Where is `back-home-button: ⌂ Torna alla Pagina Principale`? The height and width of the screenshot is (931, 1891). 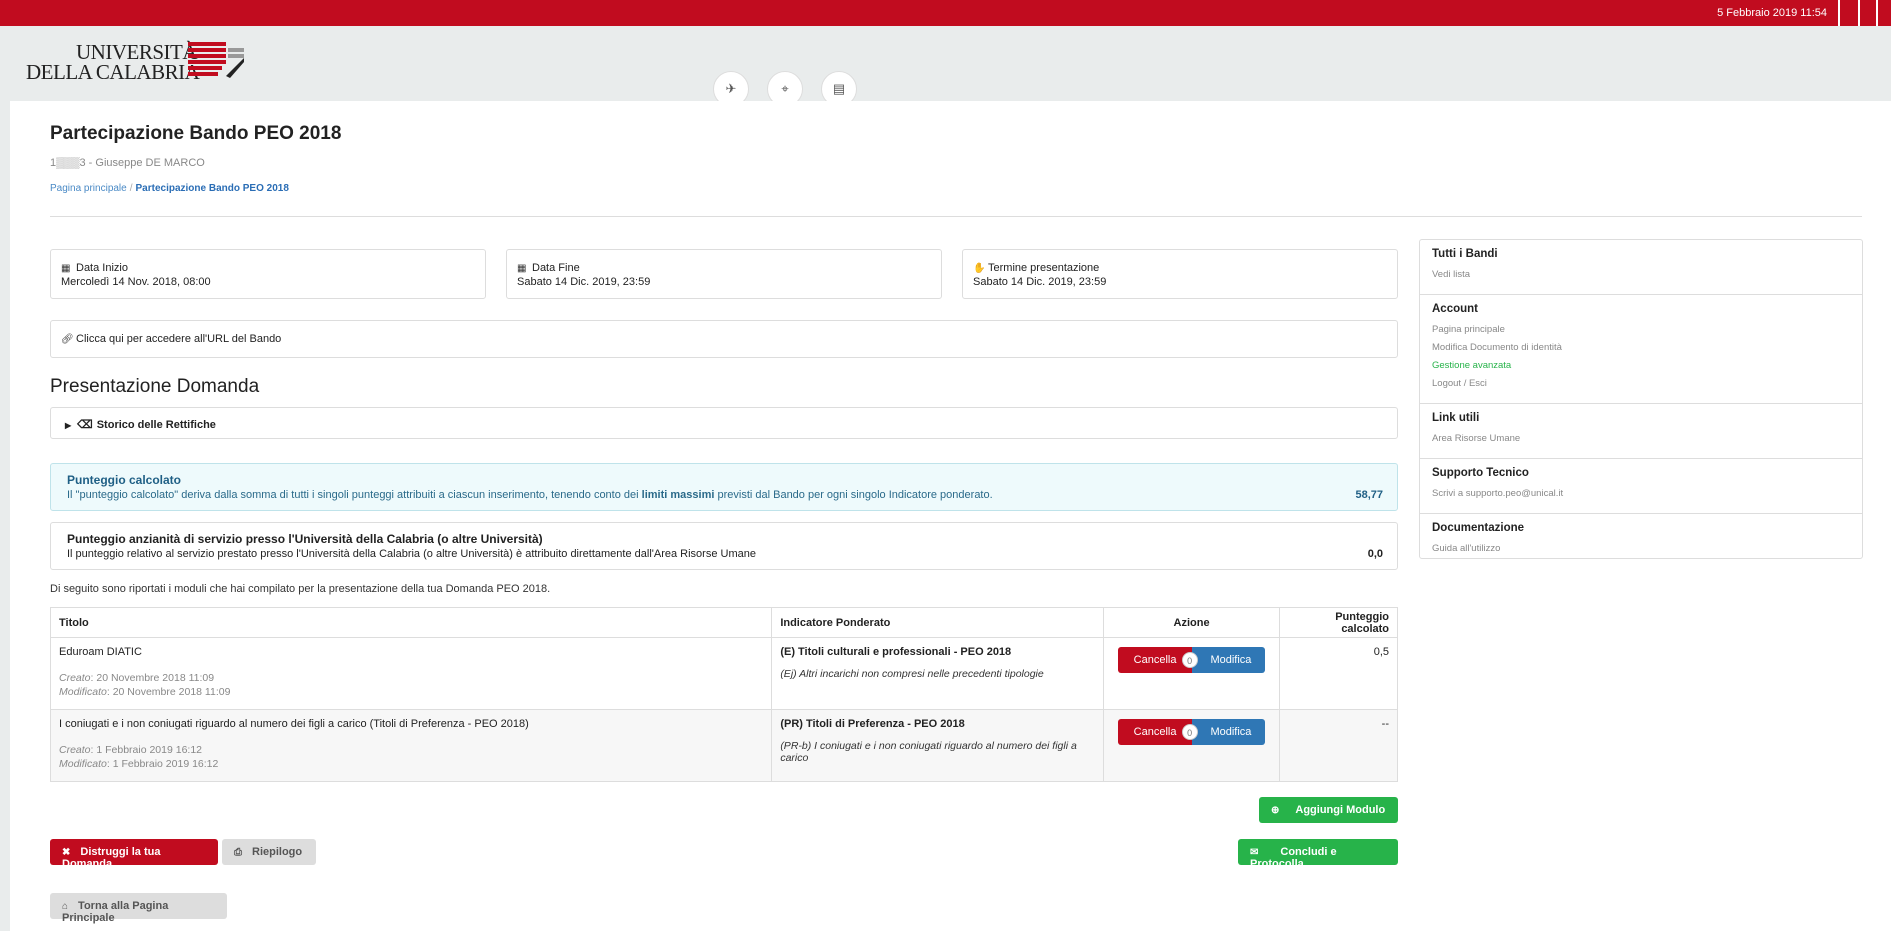 back-home-button: ⌂ Torna alla Pagina Principale is located at coordinates (138, 908).